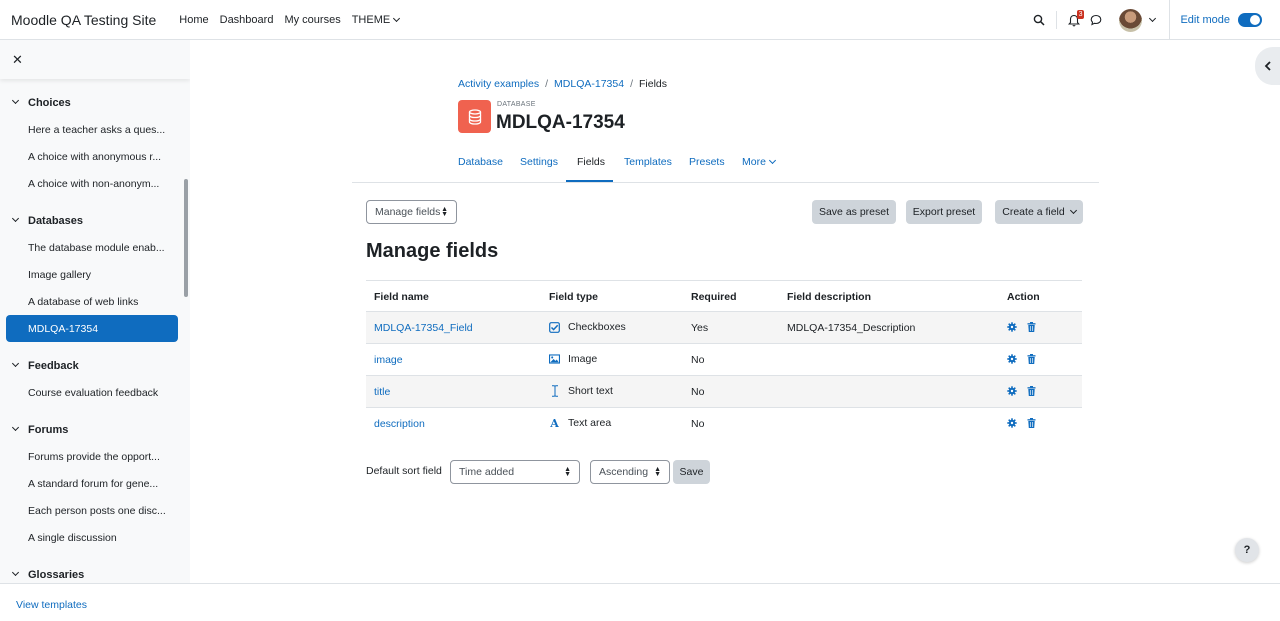  Describe the element at coordinates (51, 605) in the screenshot. I see `view-templates-link: View templates` at that location.